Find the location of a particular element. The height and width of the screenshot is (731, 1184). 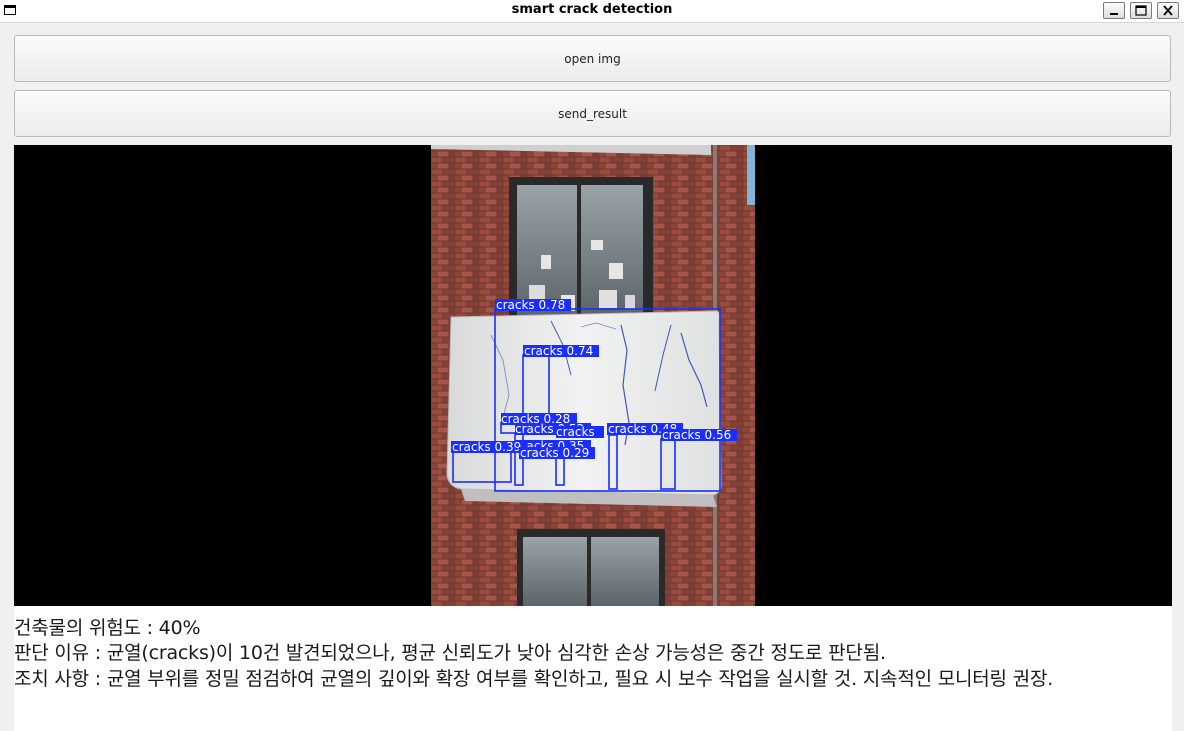

maximize-button is located at coordinates (1141, 10).